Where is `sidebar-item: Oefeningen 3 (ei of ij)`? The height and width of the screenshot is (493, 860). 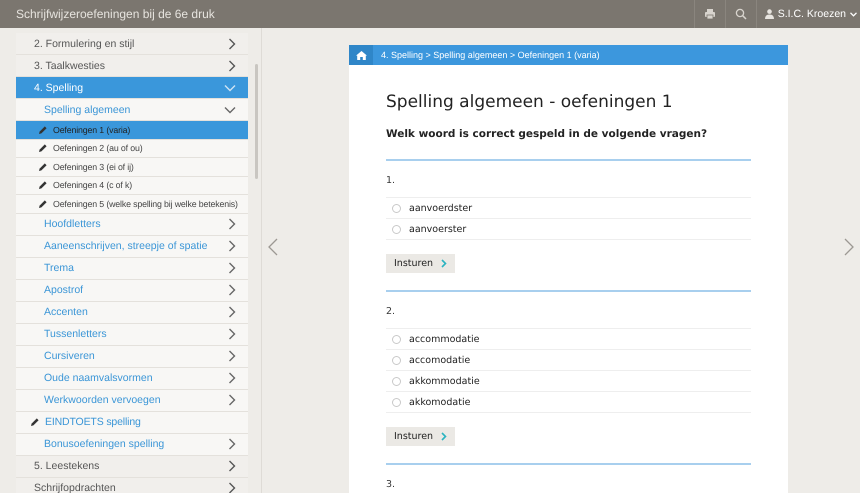 sidebar-item: Oefeningen 3 (ei of ij) is located at coordinates (132, 167).